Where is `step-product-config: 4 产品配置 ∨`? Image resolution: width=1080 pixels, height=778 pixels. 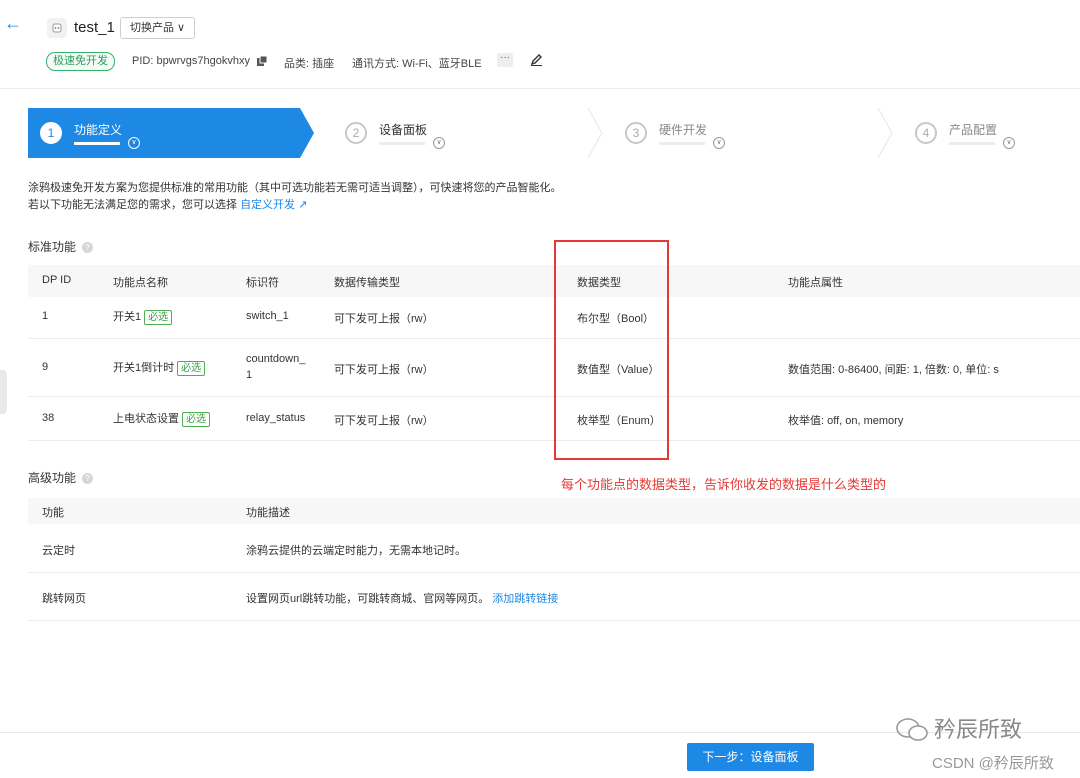 step-product-config: 4 产品配置 ∨ is located at coordinates (991, 133).